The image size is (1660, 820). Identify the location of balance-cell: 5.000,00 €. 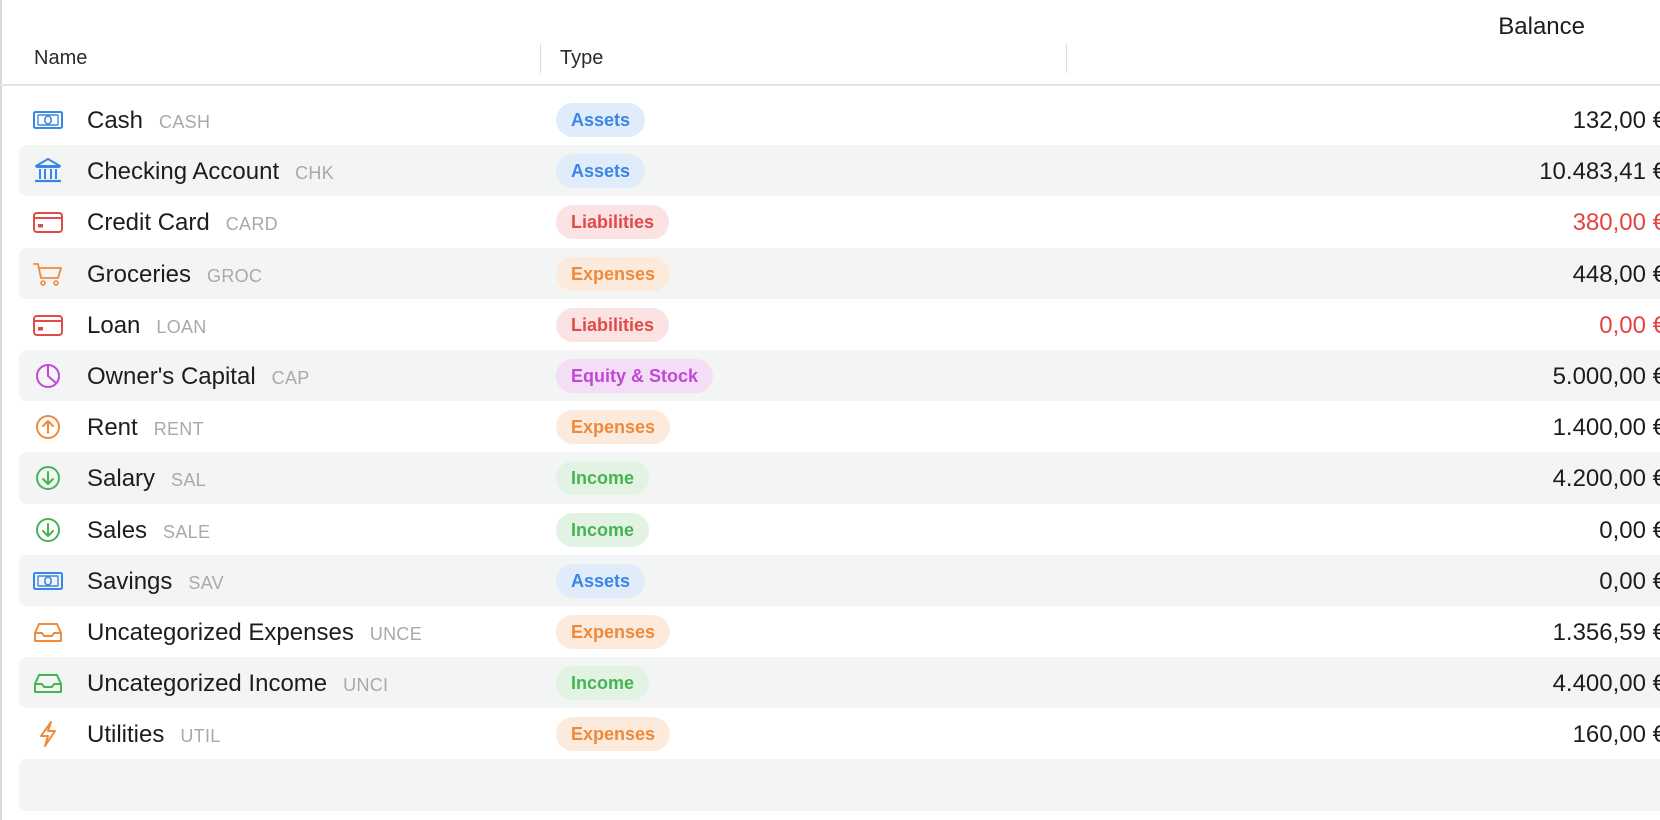
(1339, 375).